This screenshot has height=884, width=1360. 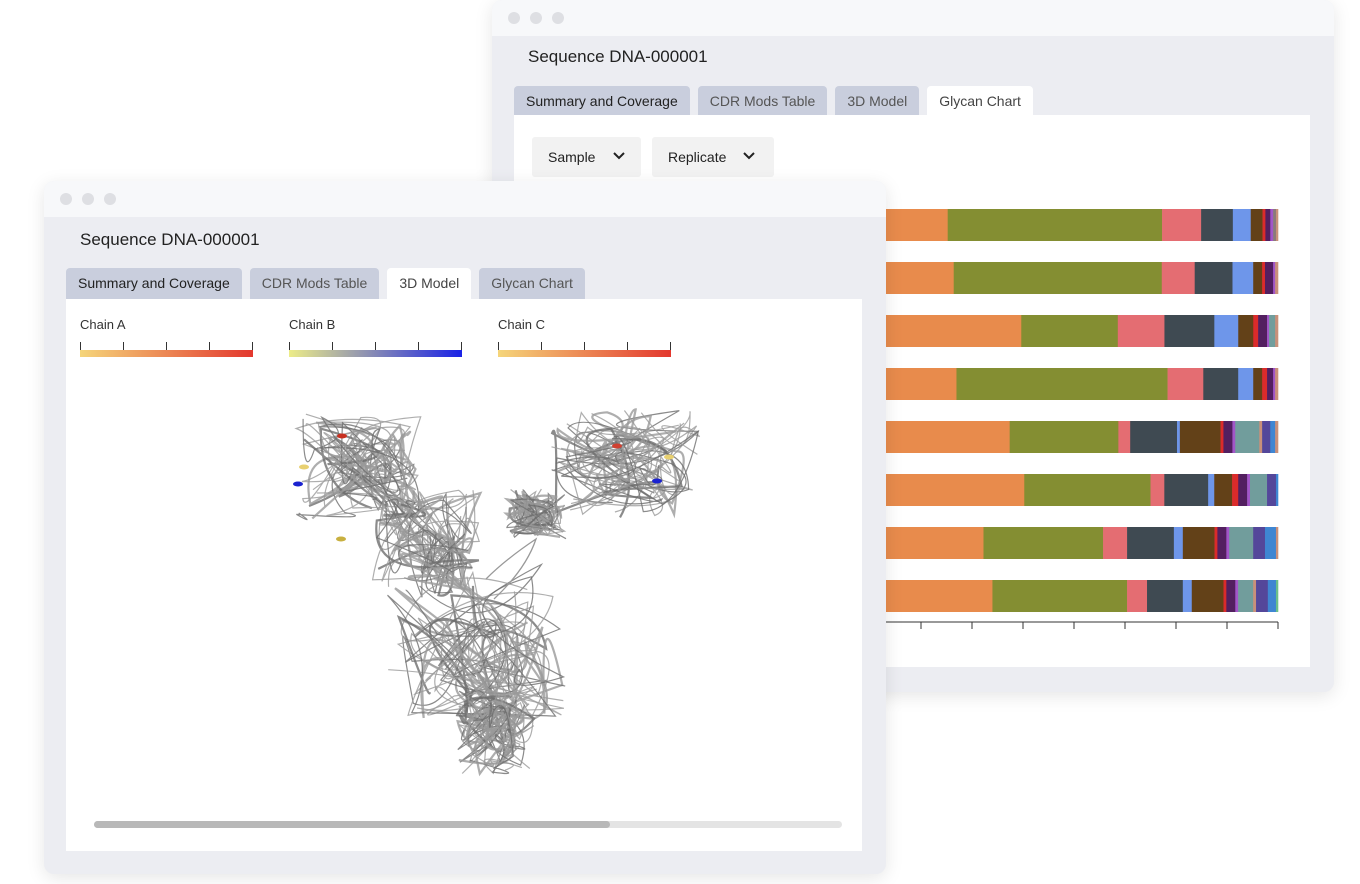 What do you see at coordinates (1277, 596) in the screenshot?
I see `bar-segment-green` at bounding box center [1277, 596].